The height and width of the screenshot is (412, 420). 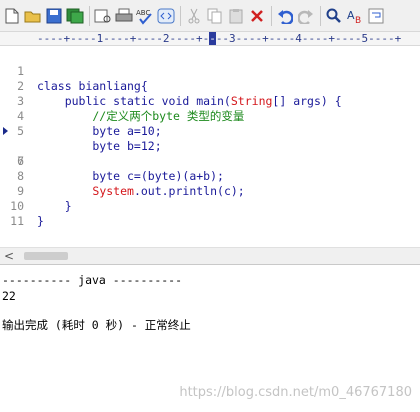 I want to click on code-line: 1 class bianliang{, so click(x=210, y=71).